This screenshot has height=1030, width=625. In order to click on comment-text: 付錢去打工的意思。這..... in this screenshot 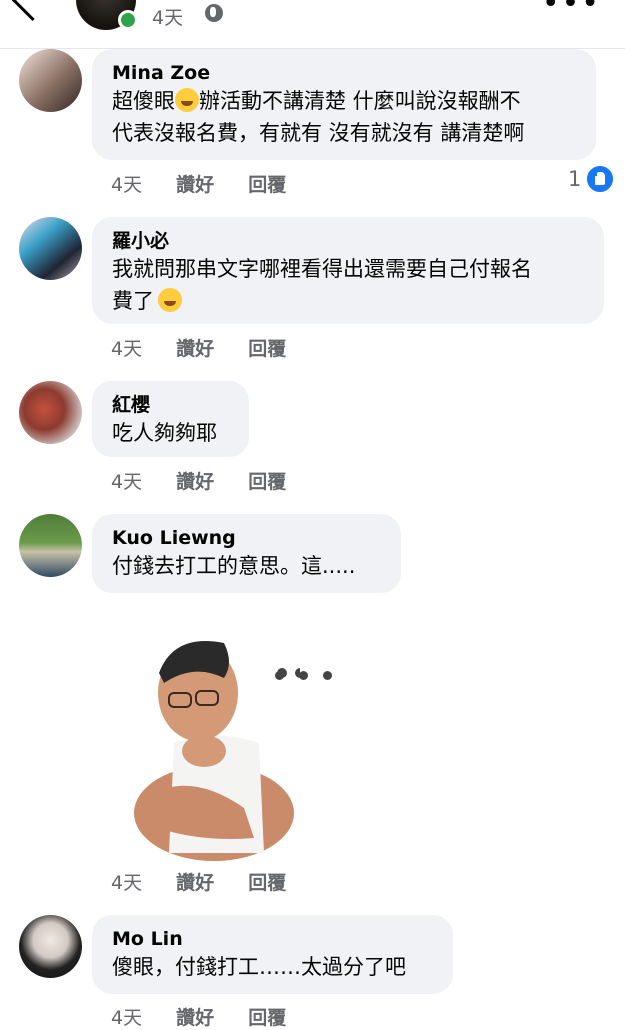, I will do `click(234, 566)`.